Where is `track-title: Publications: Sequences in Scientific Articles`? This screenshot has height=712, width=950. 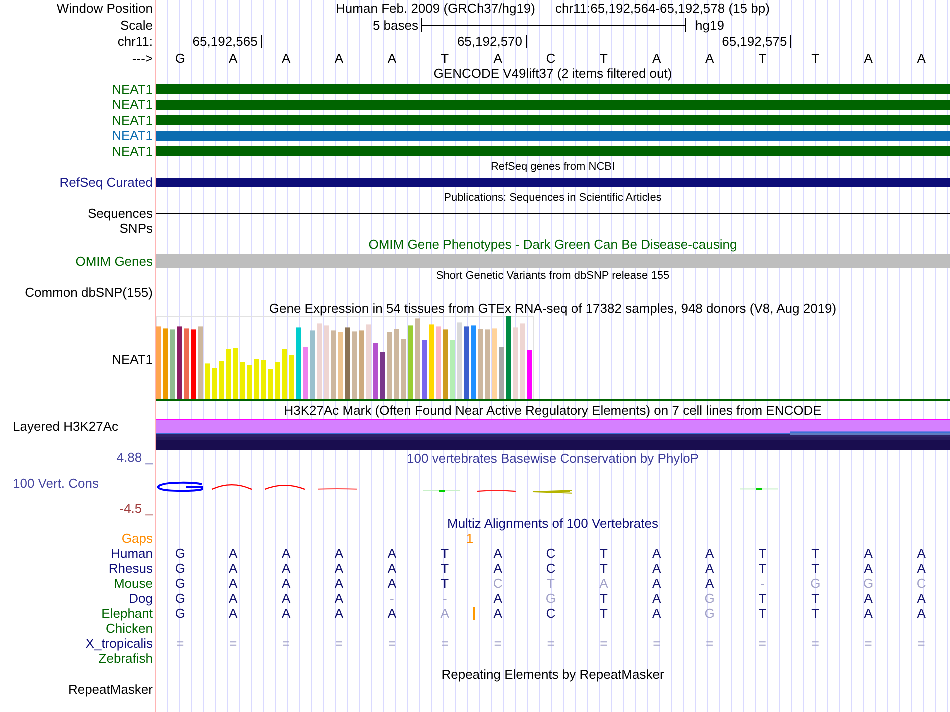
track-title: Publications: Sequences in Scientific Articles is located at coordinates (553, 198).